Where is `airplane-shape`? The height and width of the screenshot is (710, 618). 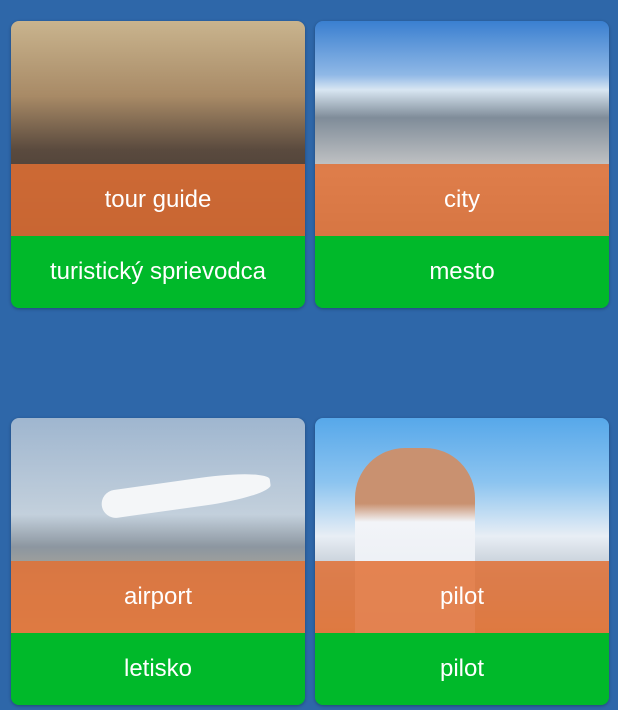 airplane-shape is located at coordinates (186, 494).